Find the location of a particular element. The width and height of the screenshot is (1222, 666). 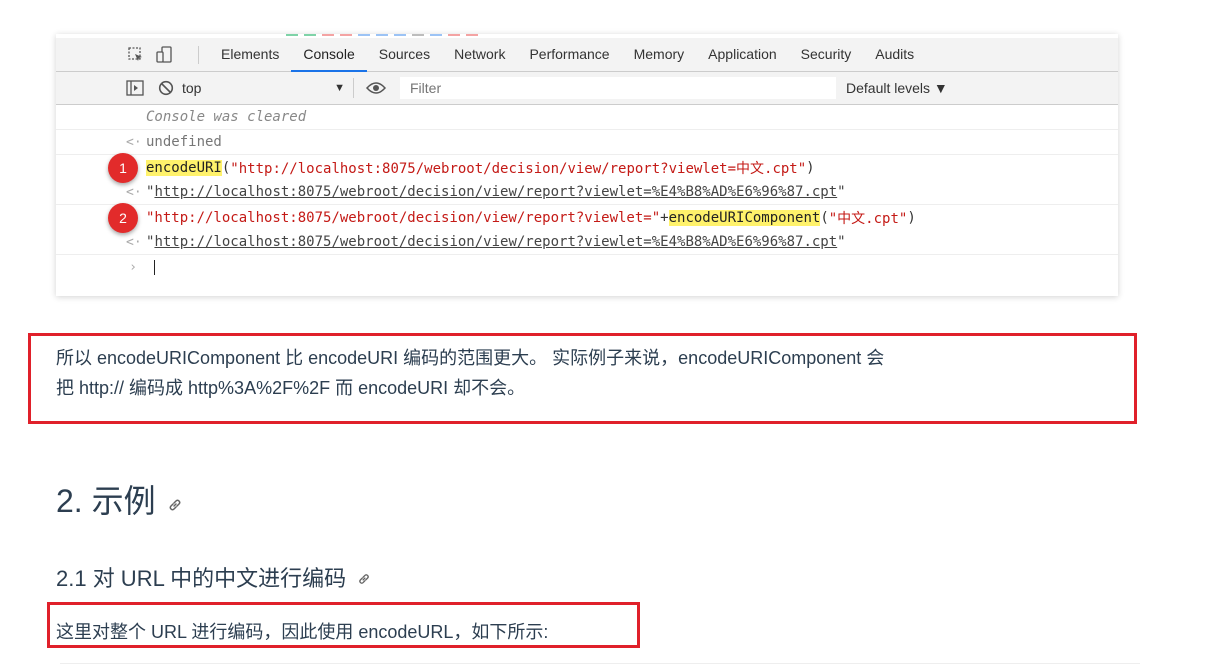

subsection-heading: 2.1 对 URL 中的中文进行编码 is located at coordinates (214, 577).